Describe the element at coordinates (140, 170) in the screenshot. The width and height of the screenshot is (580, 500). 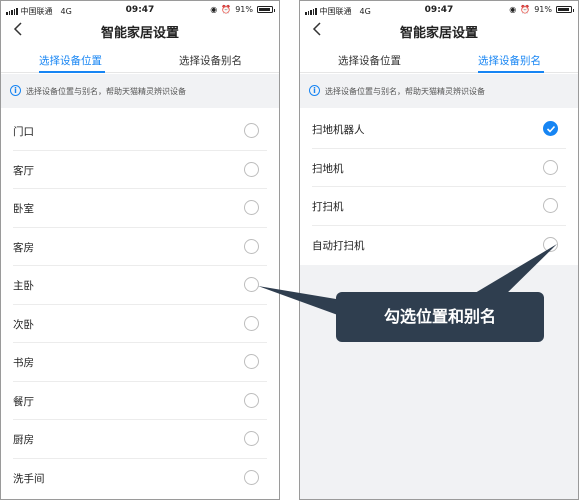
I see `list-item: 客厅` at that location.